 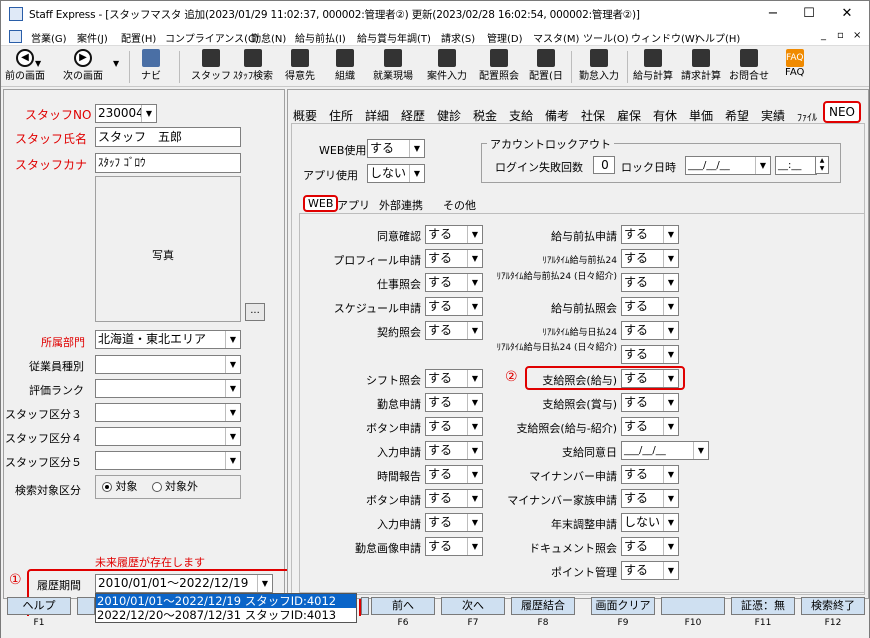 What do you see at coordinates (473, 606) in the screenshot?
I see `next-button: 次へ` at bounding box center [473, 606].